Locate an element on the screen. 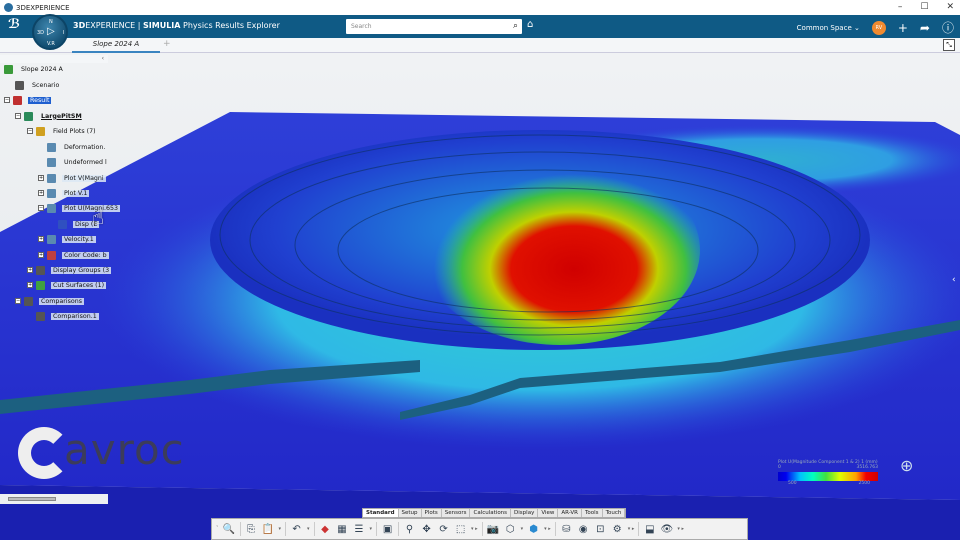 This screenshot has width=960, height=540. share-icon: ➦ is located at coordinates (925, 28).